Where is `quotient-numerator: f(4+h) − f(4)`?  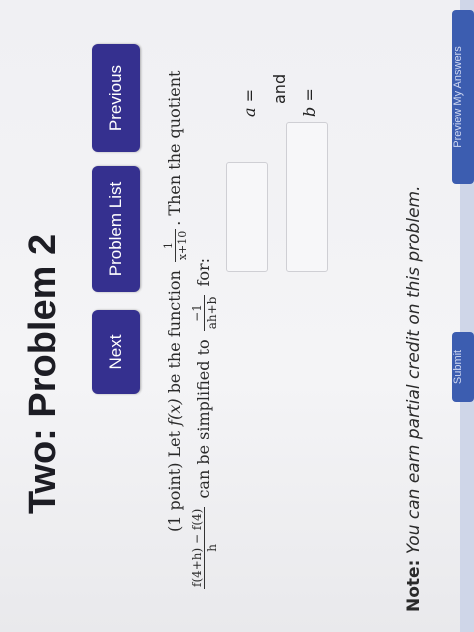
quotient-numerator: f(4+h) − f(4) is located at coordinates (197, 547).